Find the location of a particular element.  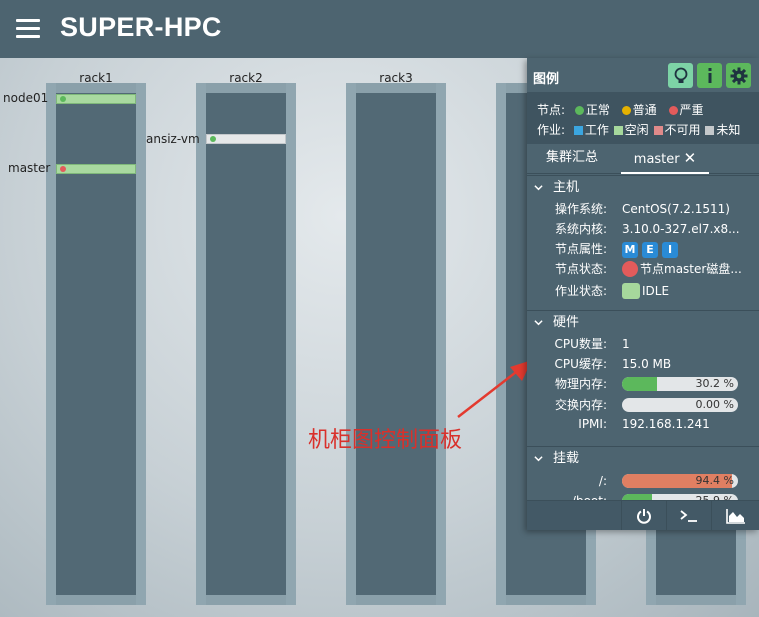

job-unavailable-swatch is located at coordinates (658, 130).